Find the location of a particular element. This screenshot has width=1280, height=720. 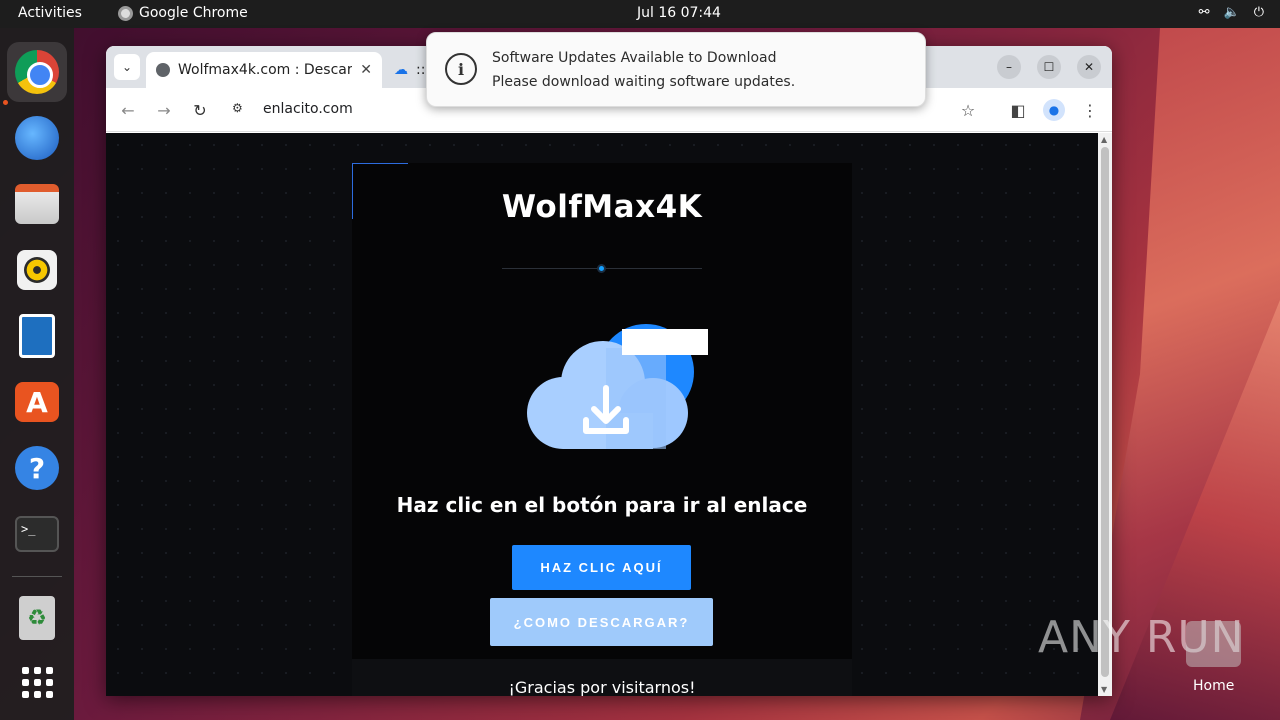

star-icon: ☆ is located at coordinates (968, 110).